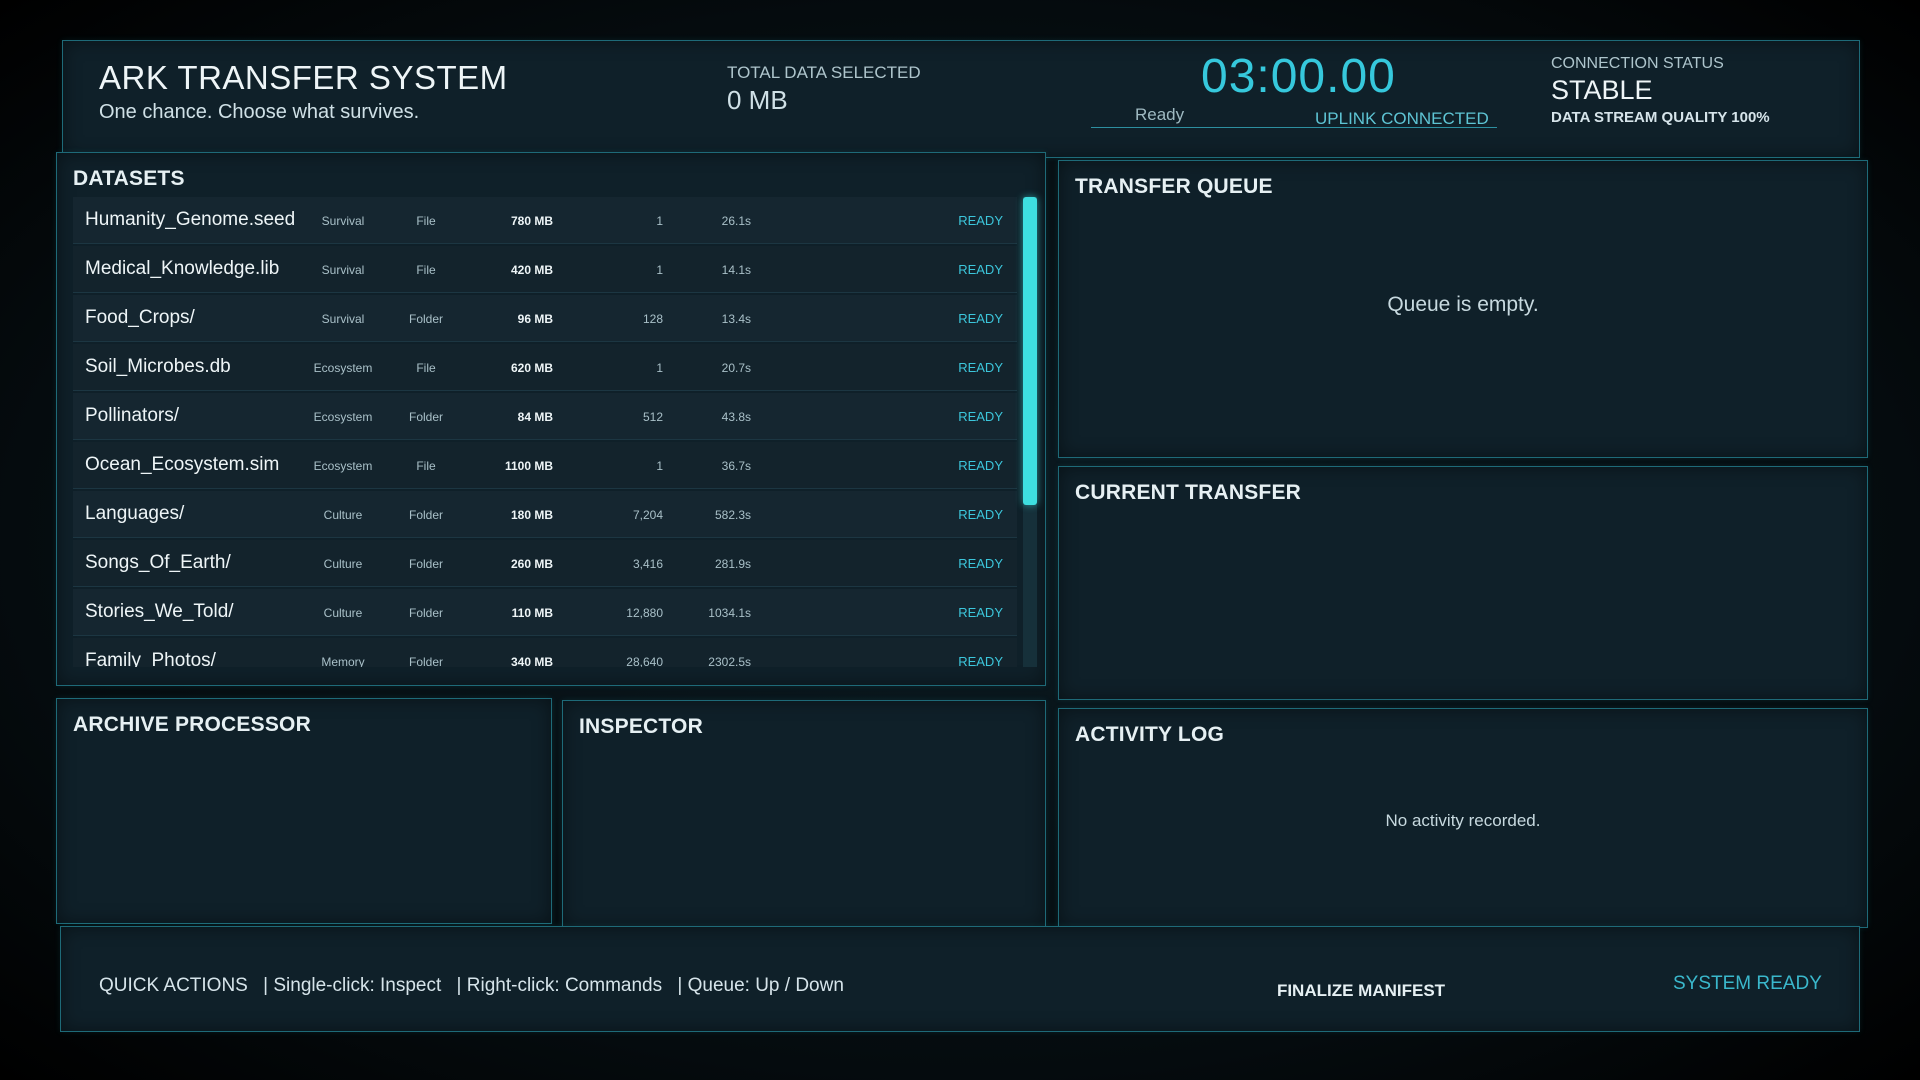  I want to click on dataset-size: 340 MB, so click(531, 661).